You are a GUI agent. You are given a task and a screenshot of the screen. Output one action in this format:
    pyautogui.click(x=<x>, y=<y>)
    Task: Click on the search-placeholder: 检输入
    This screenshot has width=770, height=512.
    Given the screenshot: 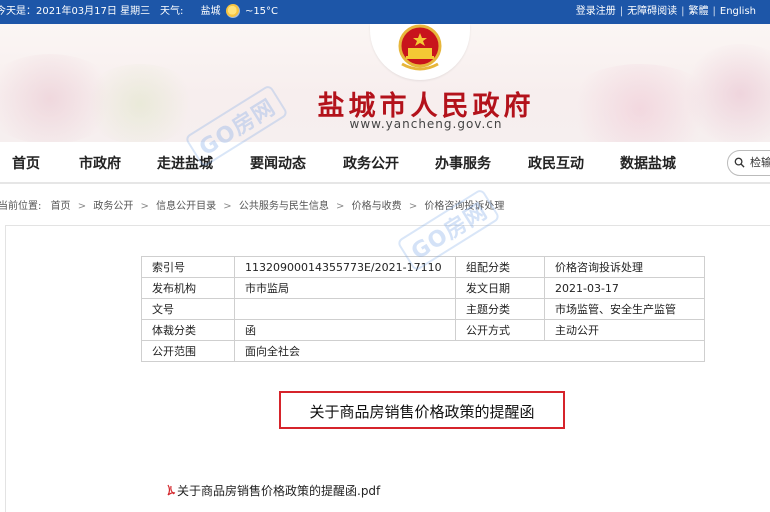 What is the action you would take?
    pyautogui.click(x=760, y=162)
    